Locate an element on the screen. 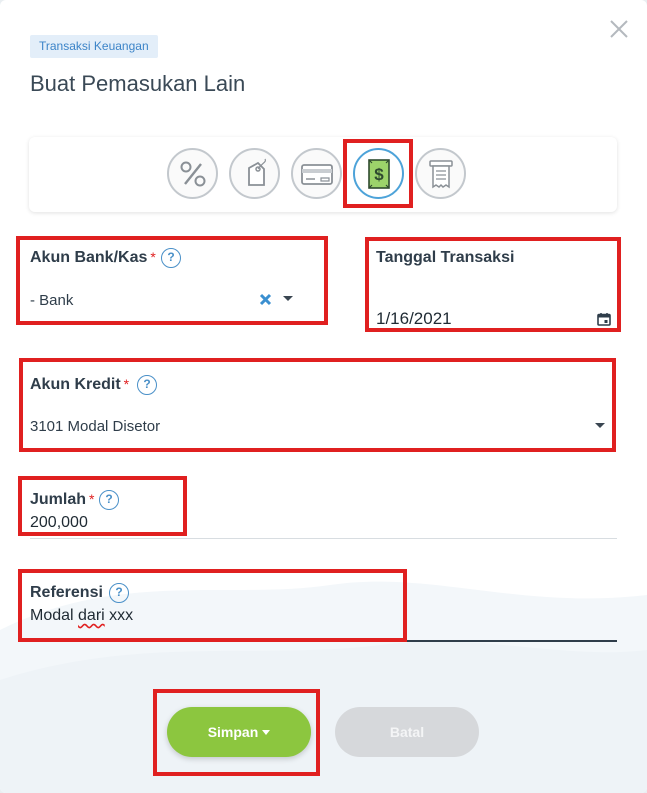 This screenshot has height=793, width=647. amount-label: Jumlah * is located at coordinates (62, 500).